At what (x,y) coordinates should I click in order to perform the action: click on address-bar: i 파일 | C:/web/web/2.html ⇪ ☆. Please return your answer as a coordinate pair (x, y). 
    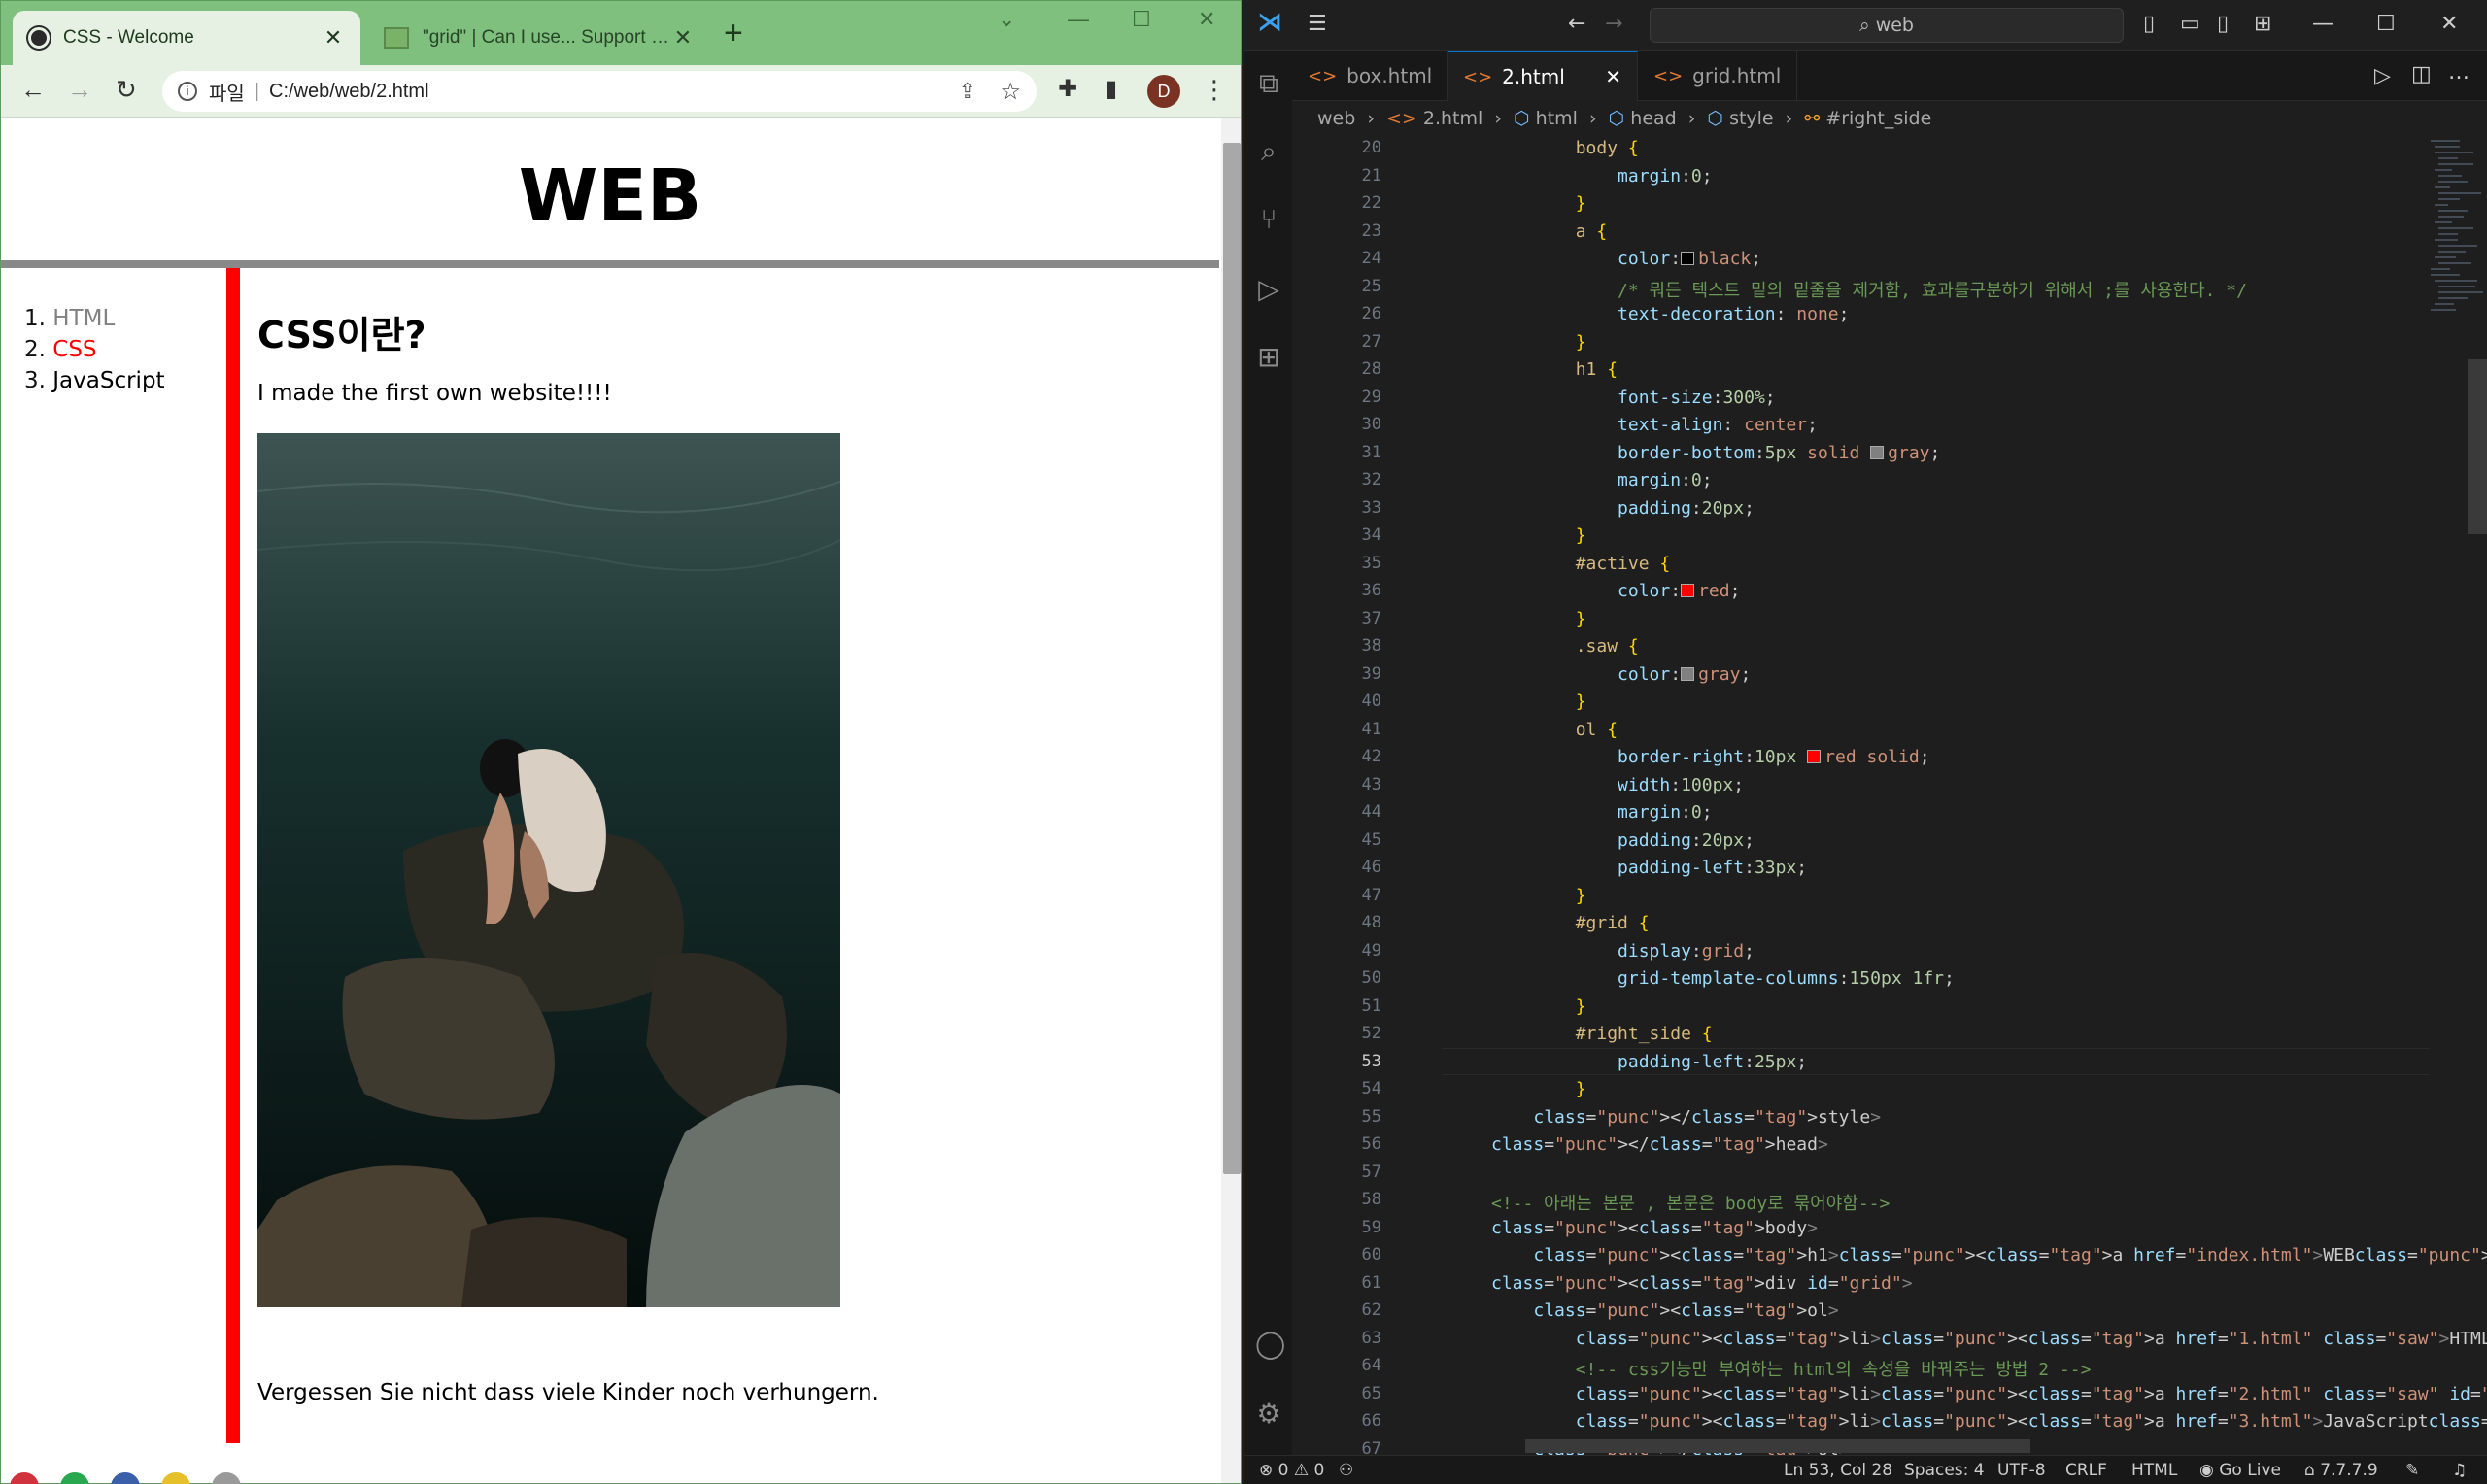
    Looking at the image, I should click on (599, 92).